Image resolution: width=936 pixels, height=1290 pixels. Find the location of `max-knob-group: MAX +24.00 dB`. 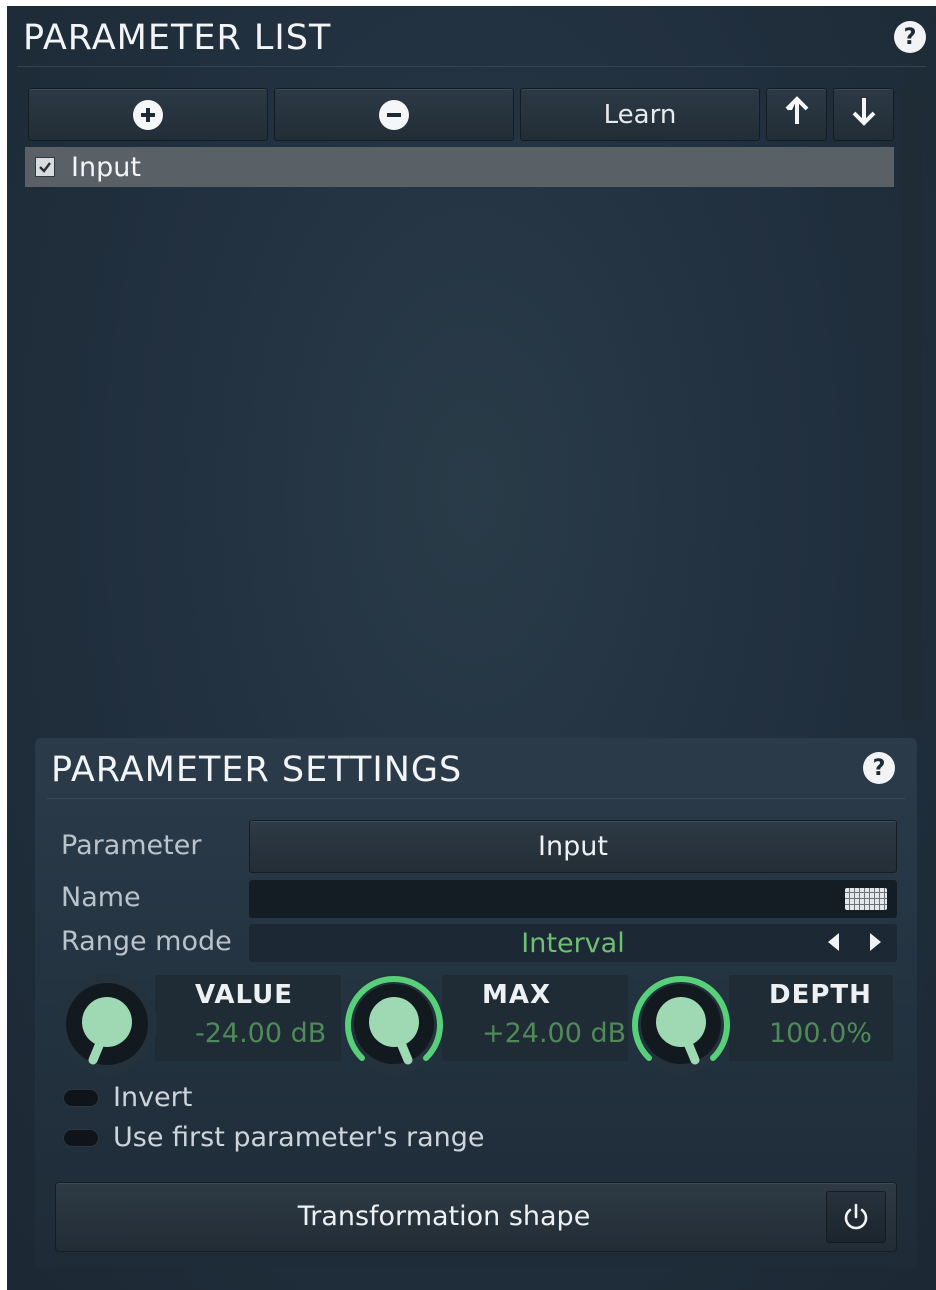

max-knob-group: MAX +24.00 dB is located at coordinates (487, 1023).